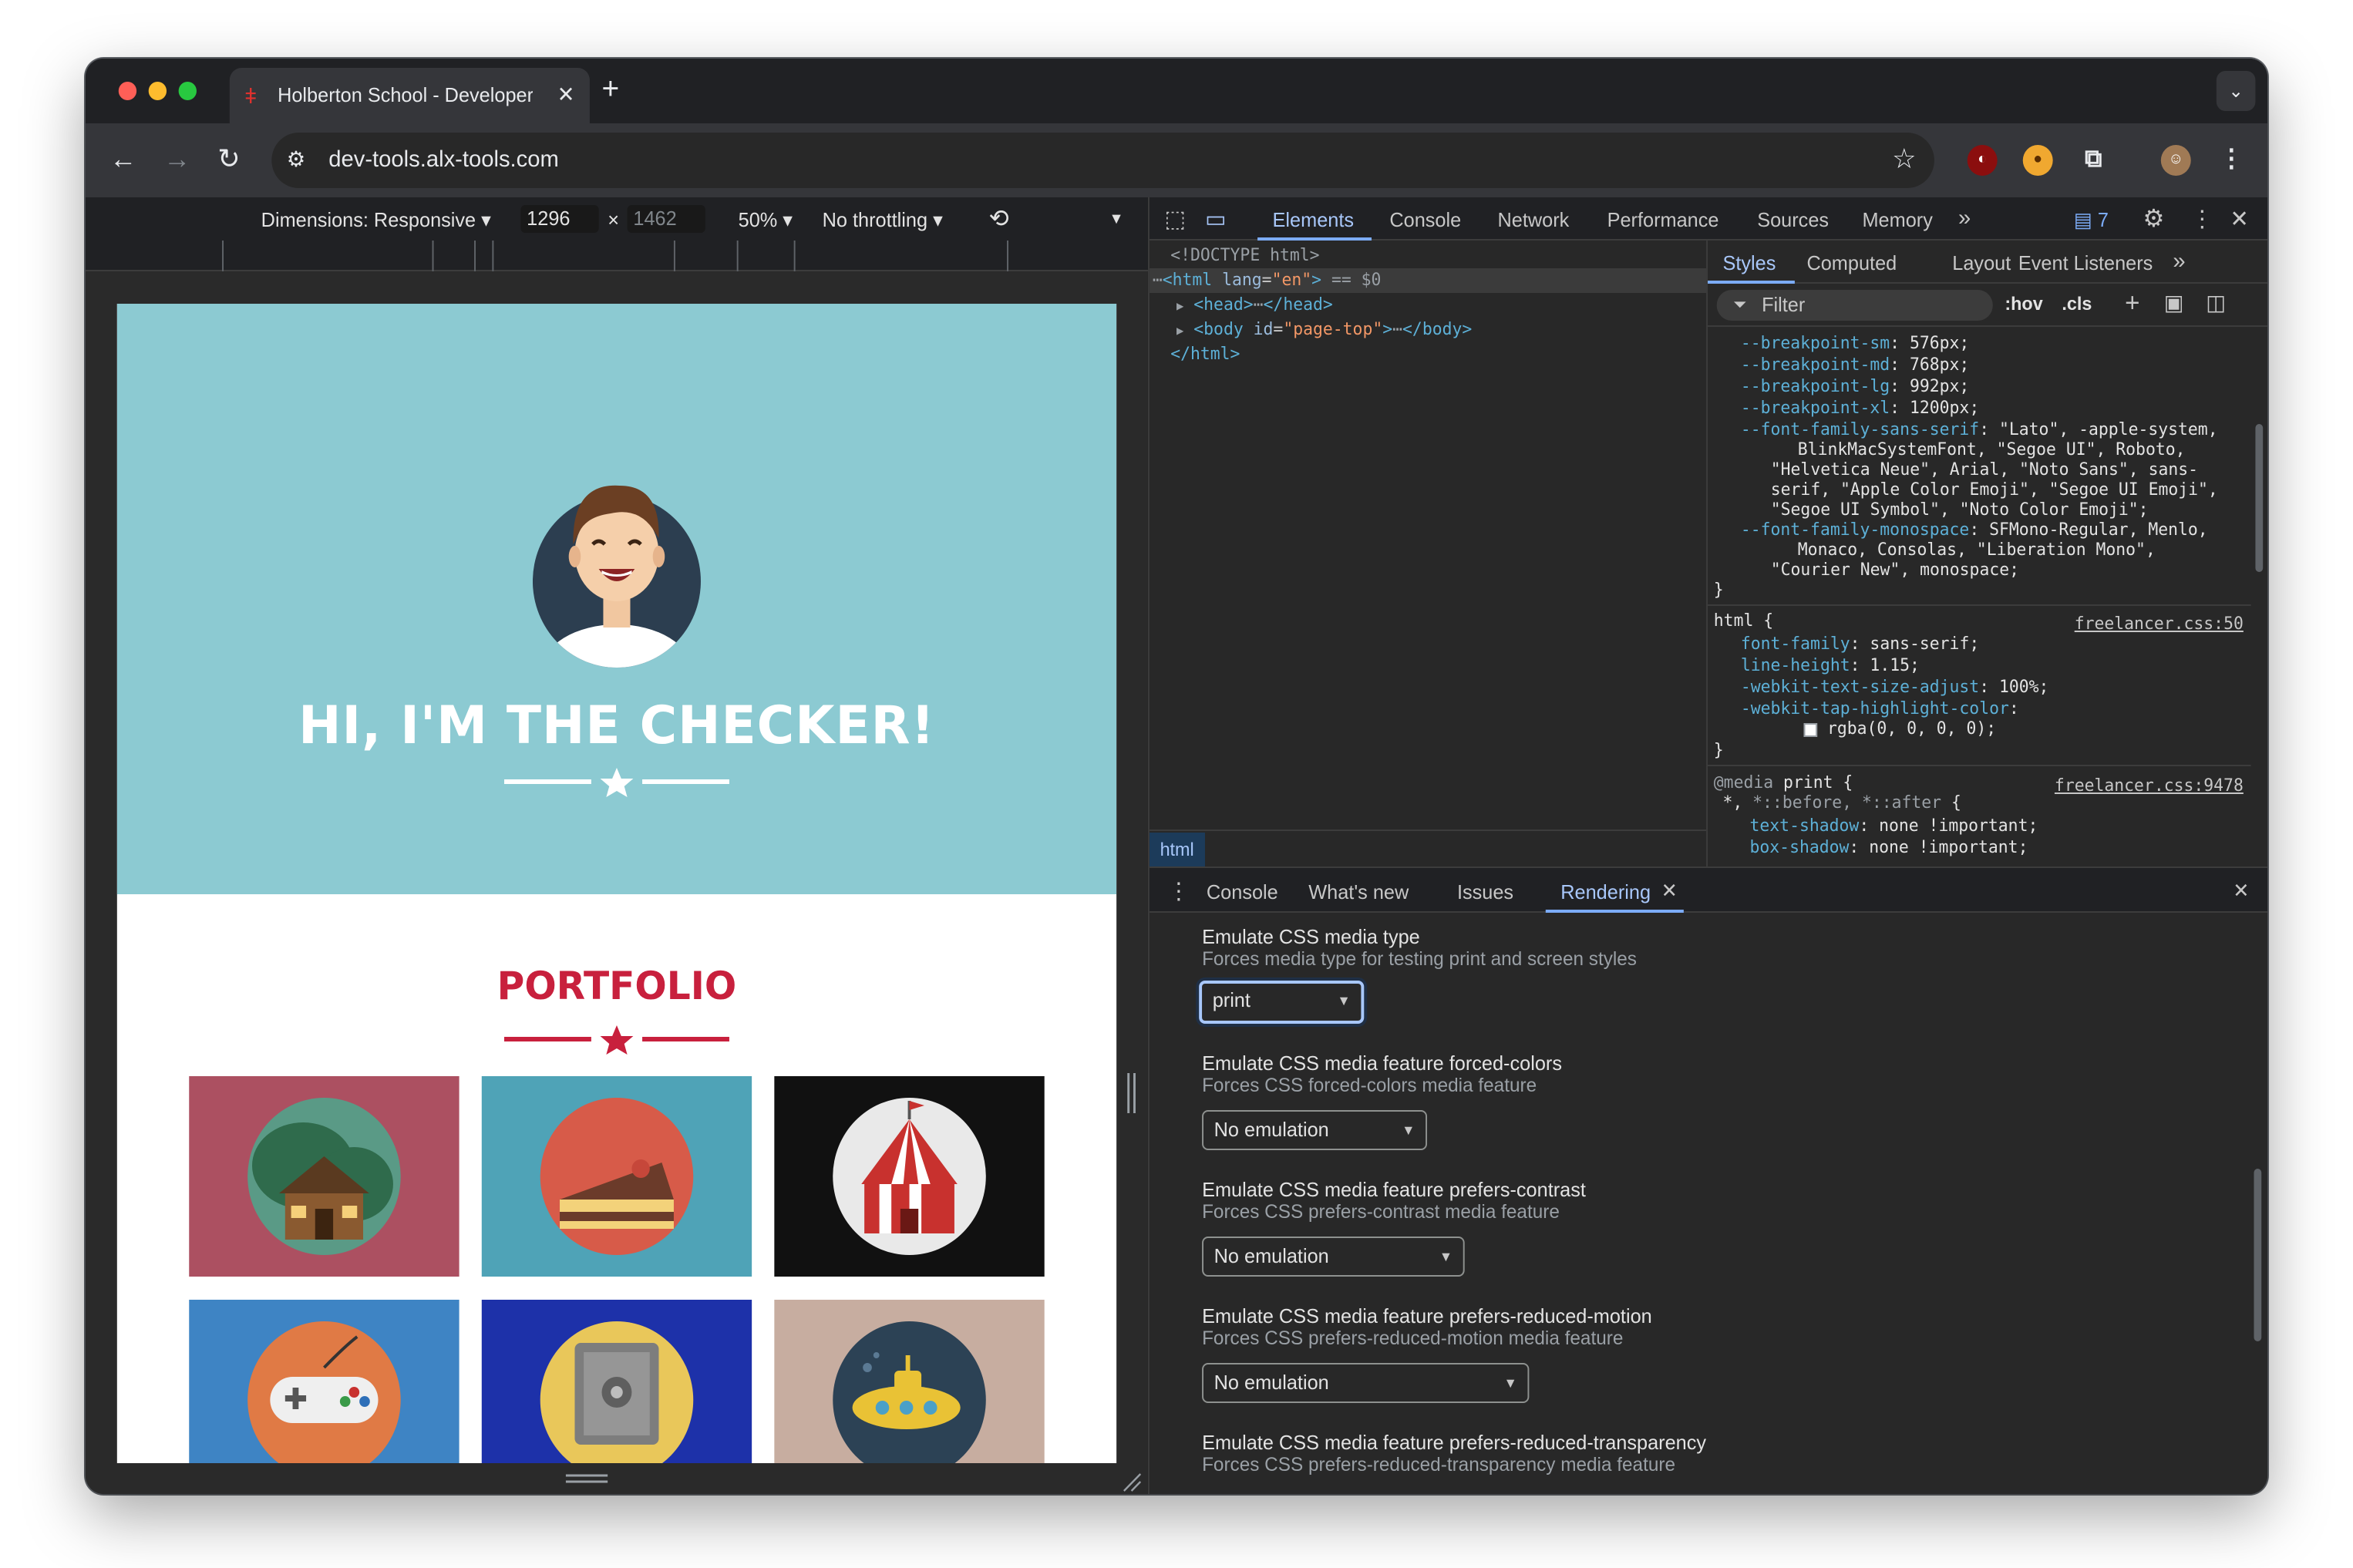  Describe the element at coordinates (666, 219) in the screenshot. I see `viewport-height-input: 1462` at that location.